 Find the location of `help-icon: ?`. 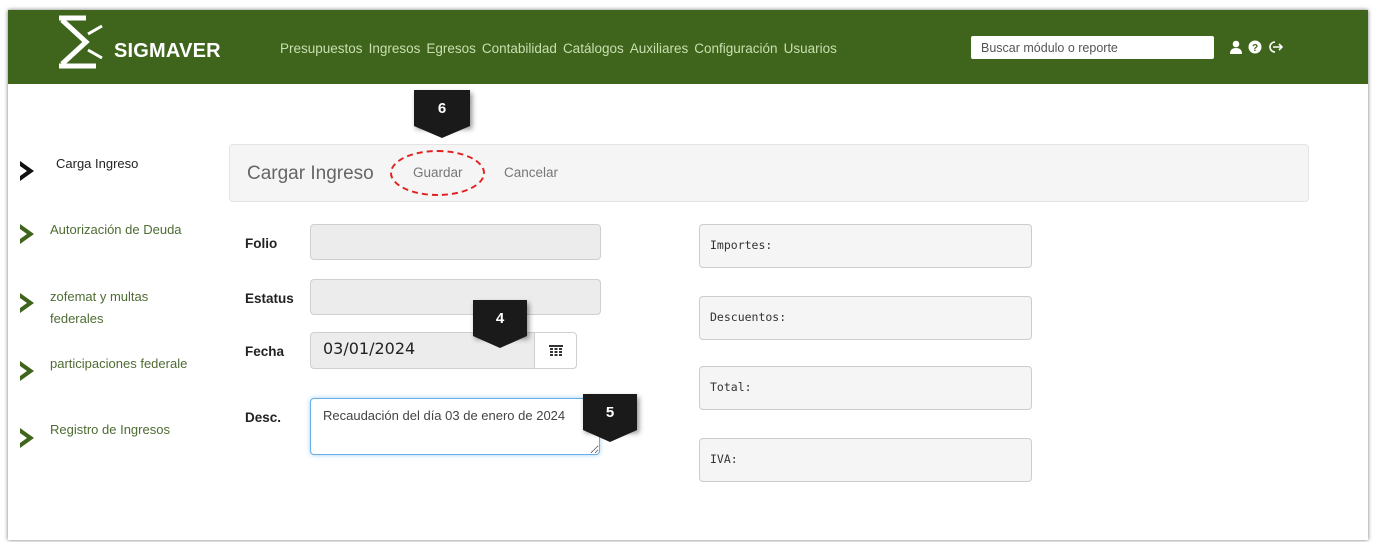

help-icon: ? is located at coordinates (1255, 49).